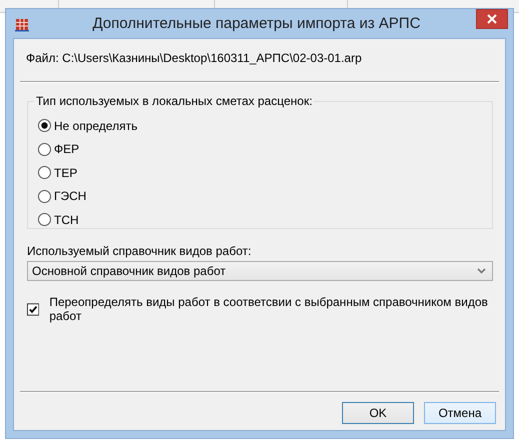 This screenshot has height=447, width=519. I want to click on file-path-label: Файл: C:\Users\Казнины\Desktop\160311_АРПС\02-03-01.arp, so click(194, 59).